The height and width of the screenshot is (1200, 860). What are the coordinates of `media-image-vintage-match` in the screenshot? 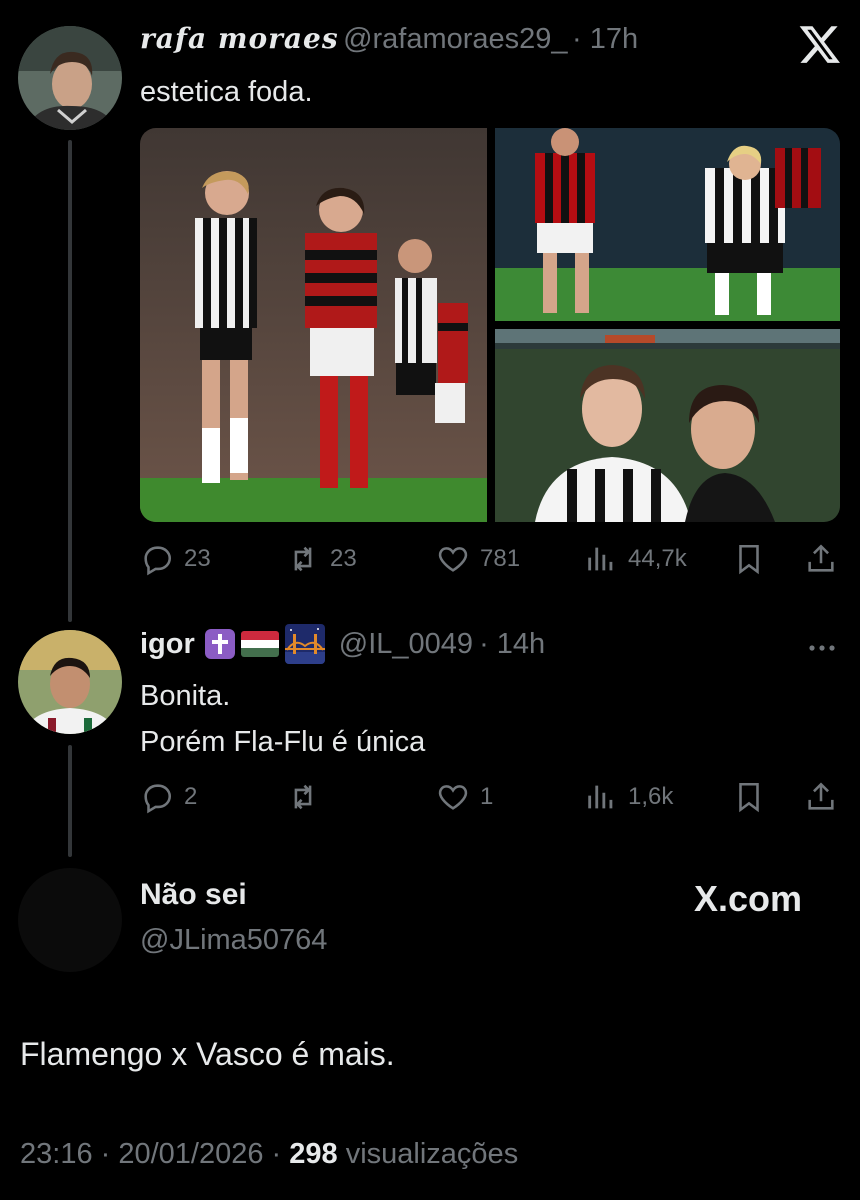 It's located at (313, 325).